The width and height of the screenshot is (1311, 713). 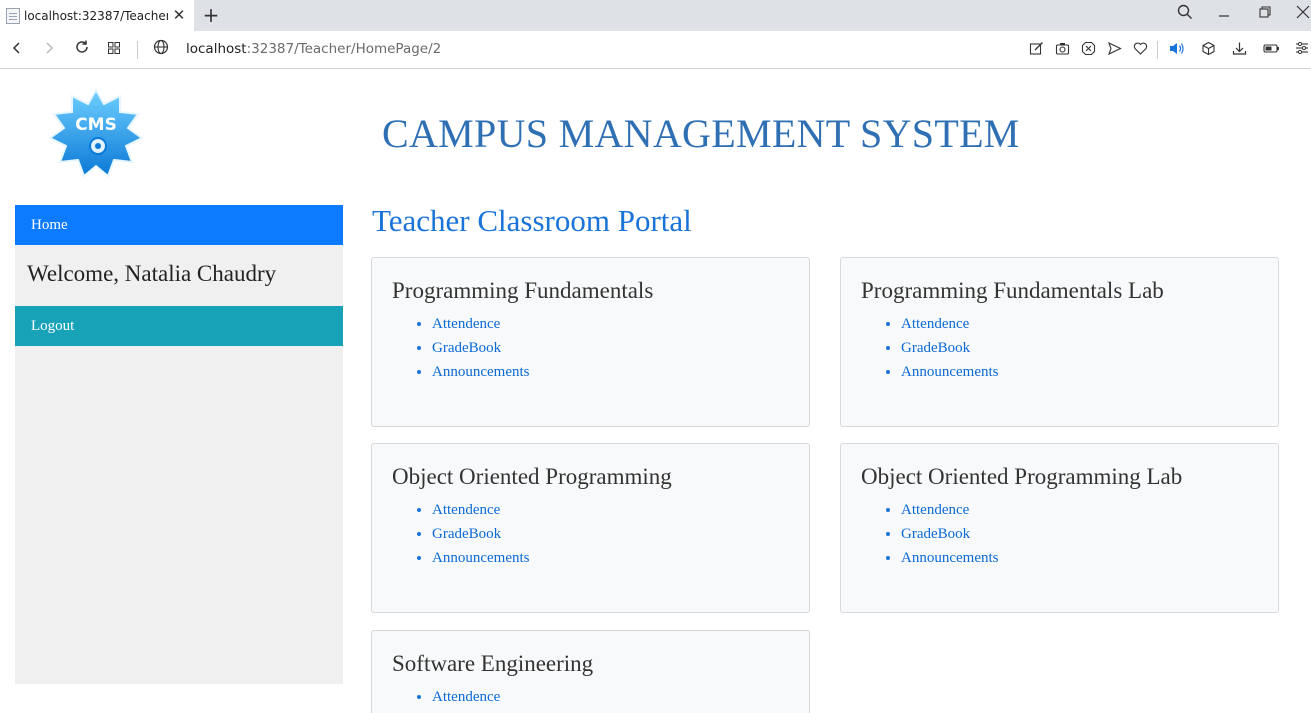 I want to click on url-field: localhost:32387/Teacher/HomePage/2, so click(x=313, y=49).